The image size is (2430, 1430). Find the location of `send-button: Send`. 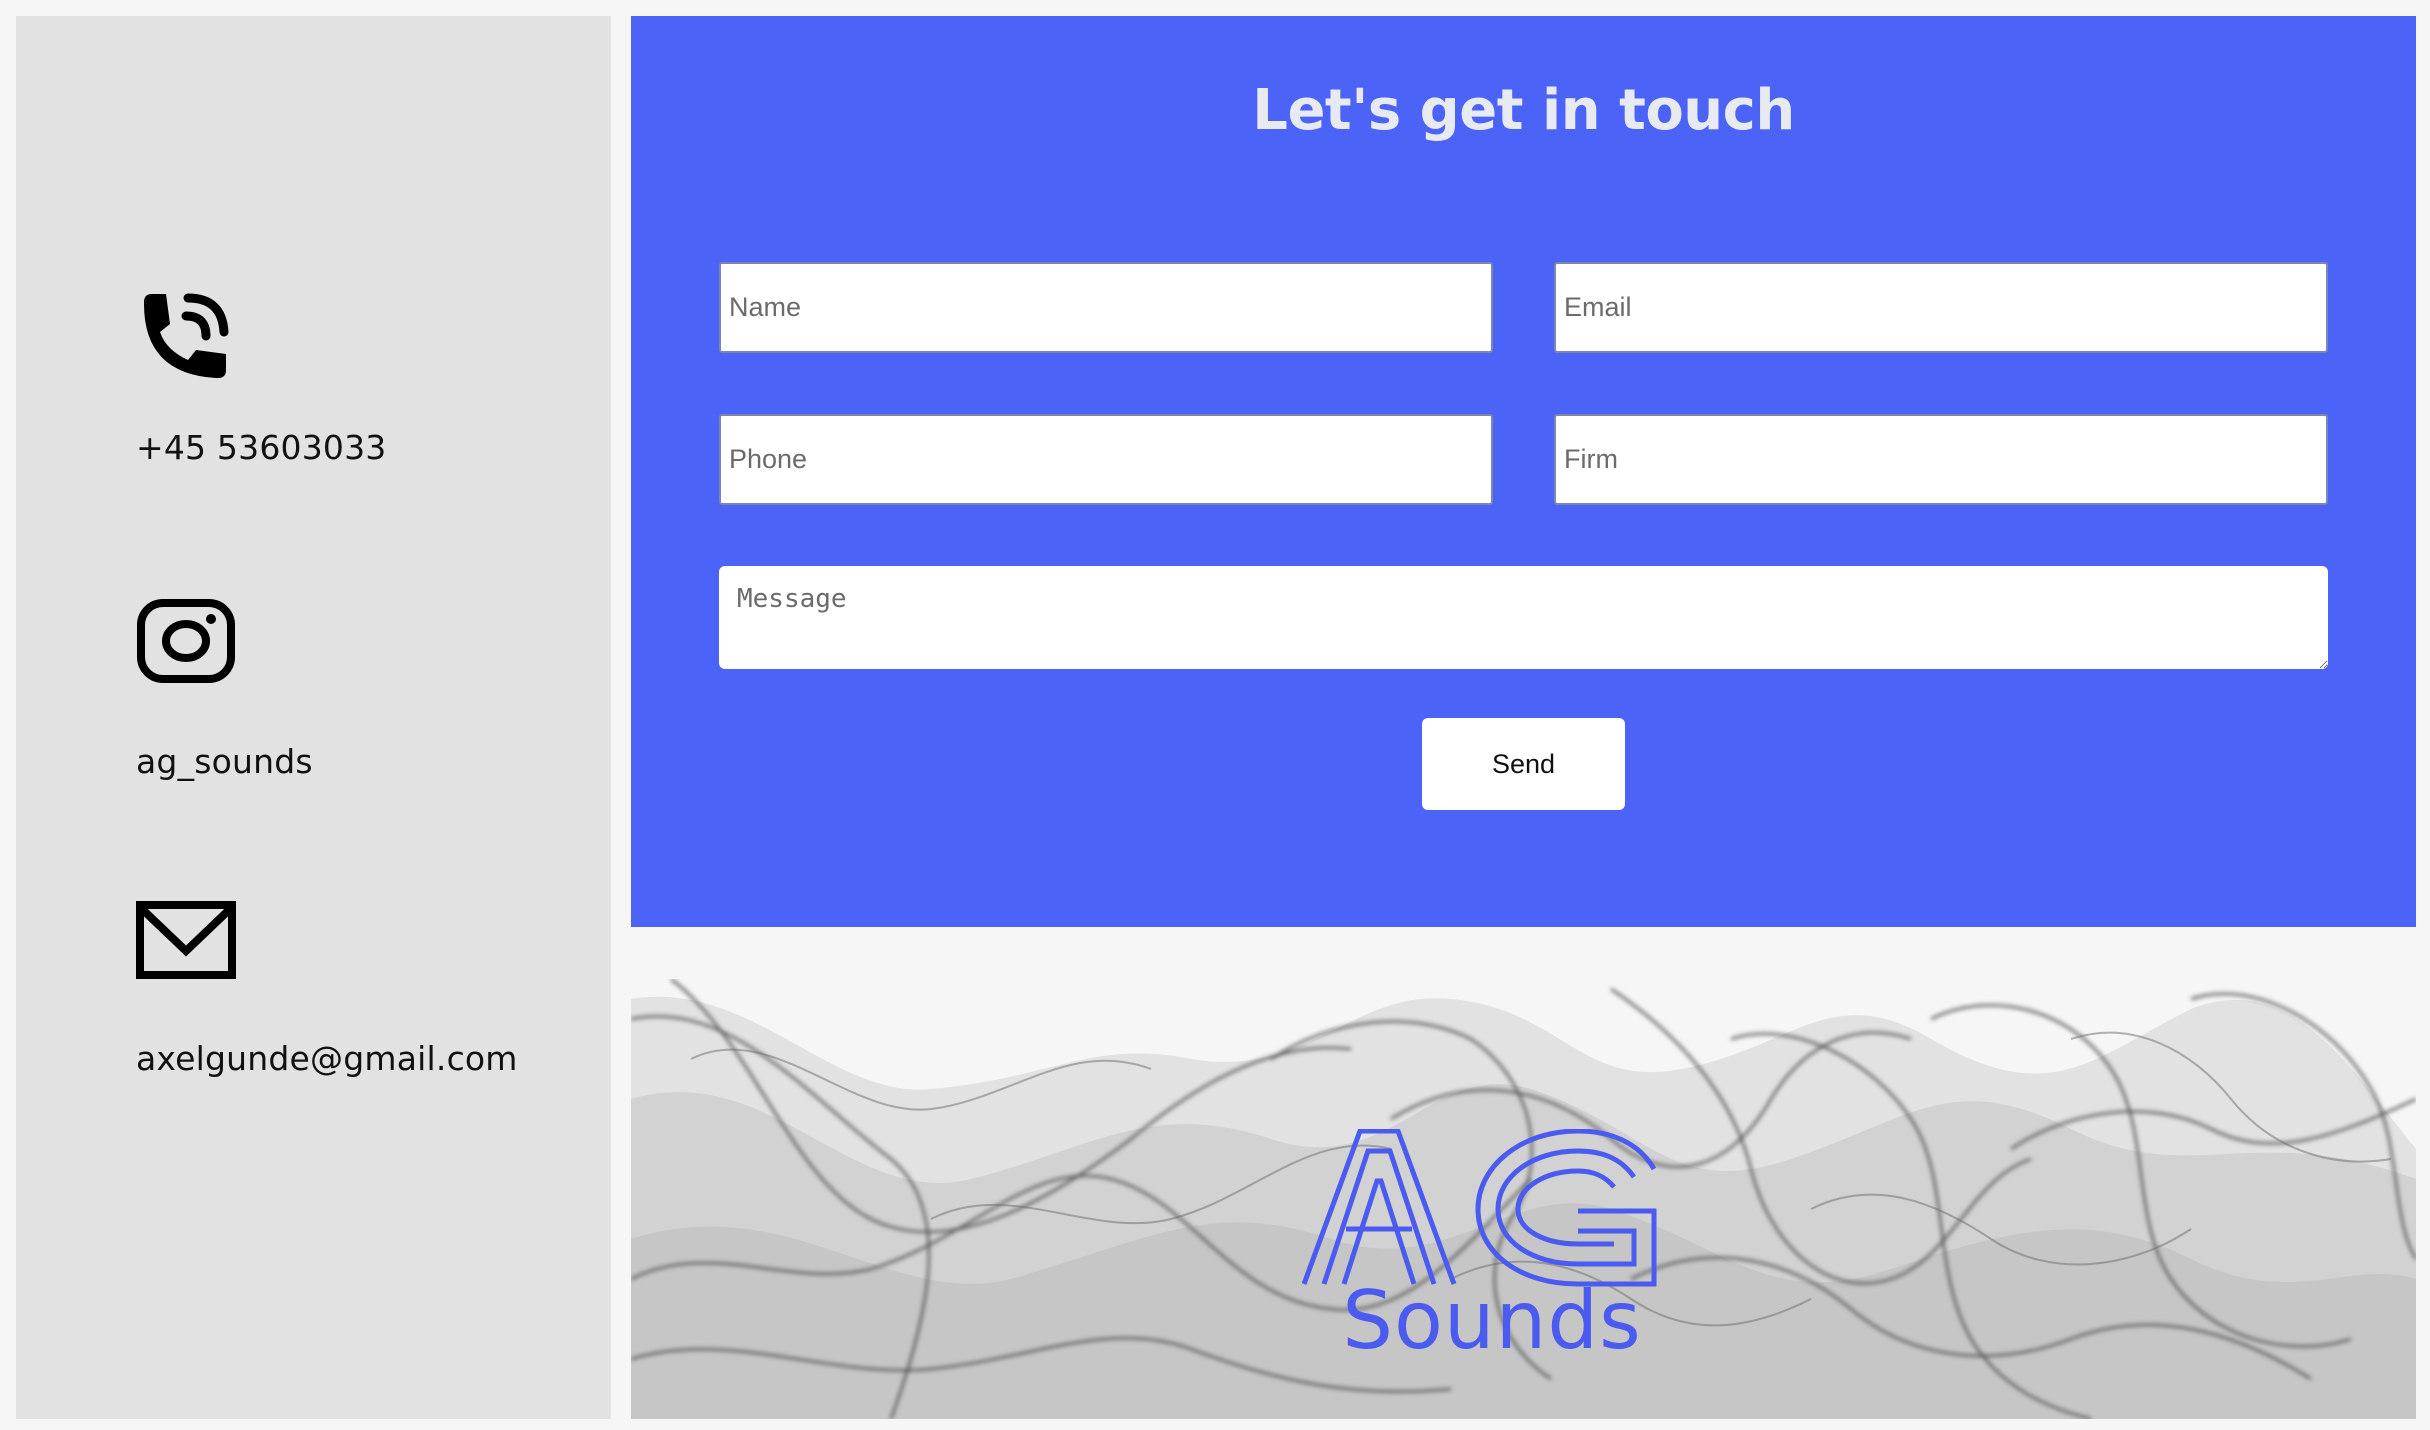

send-button: Send is located at coordinates (1523, 764).